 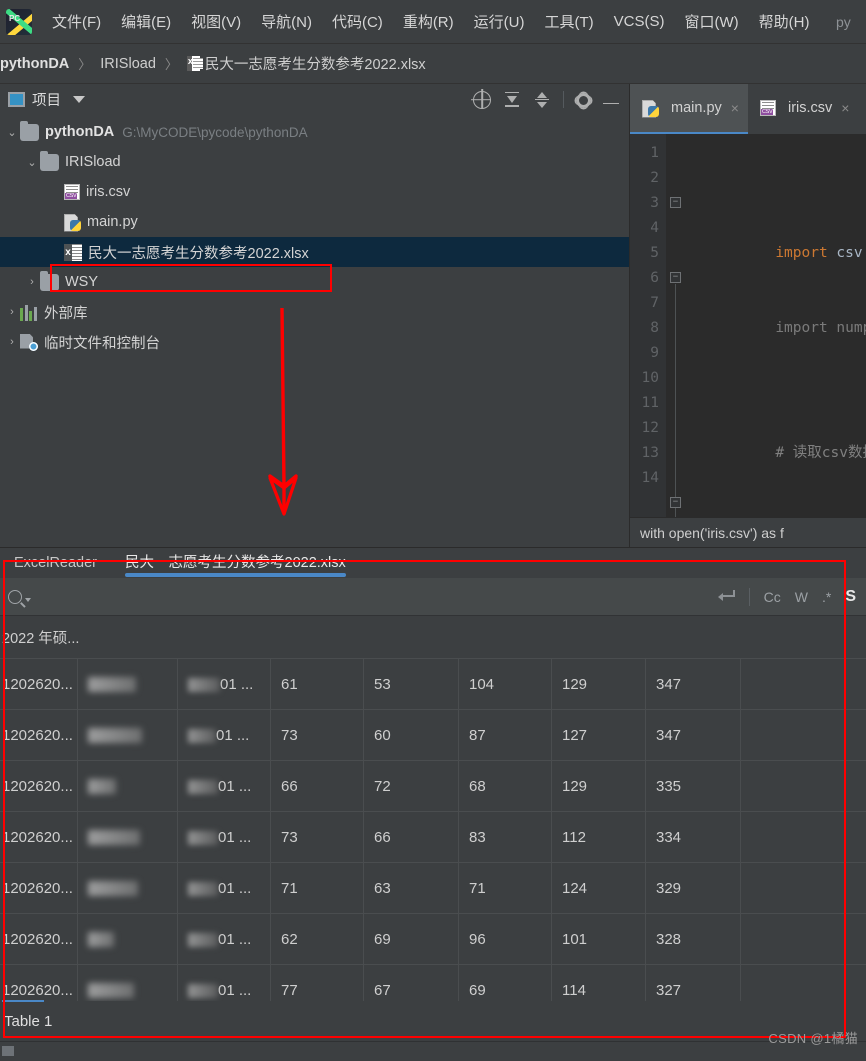 What do you see at coordinates (583, 100) in the screenshot?
I see `settings-gear-icon` at bounding box center [583, 100].